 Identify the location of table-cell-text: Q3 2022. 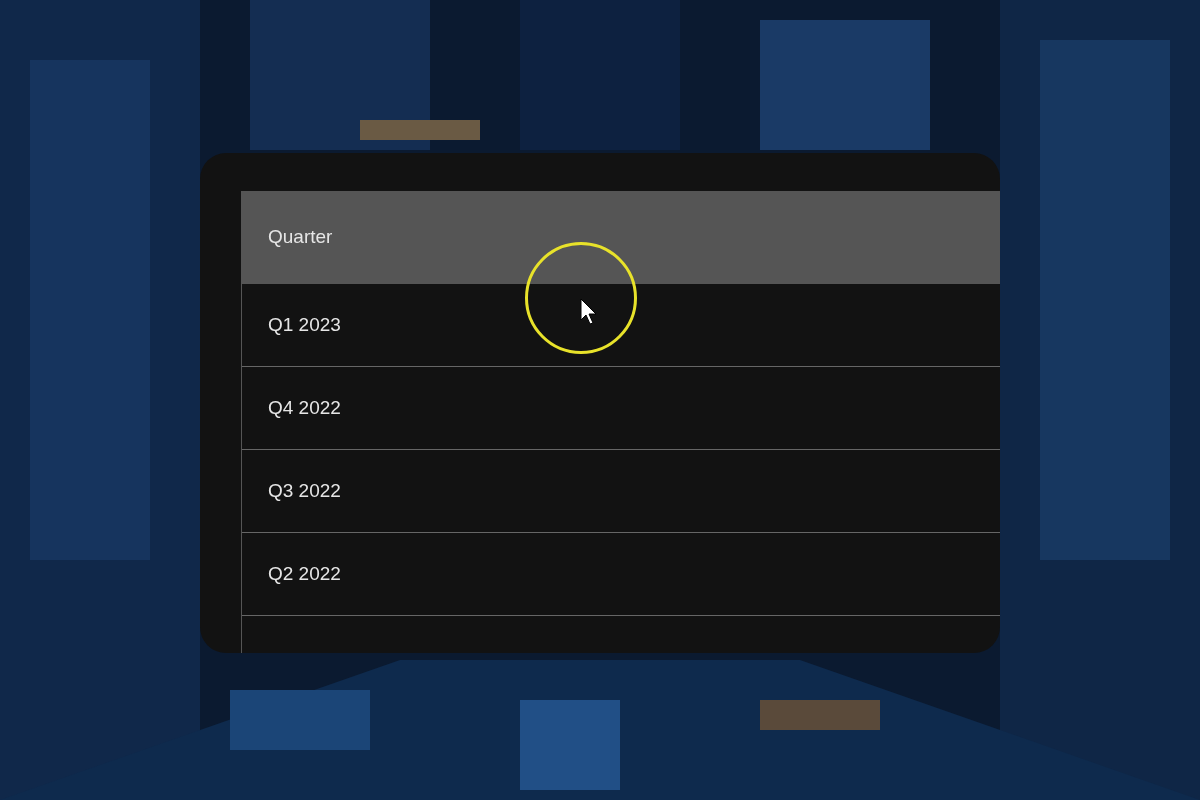
(304, 490).